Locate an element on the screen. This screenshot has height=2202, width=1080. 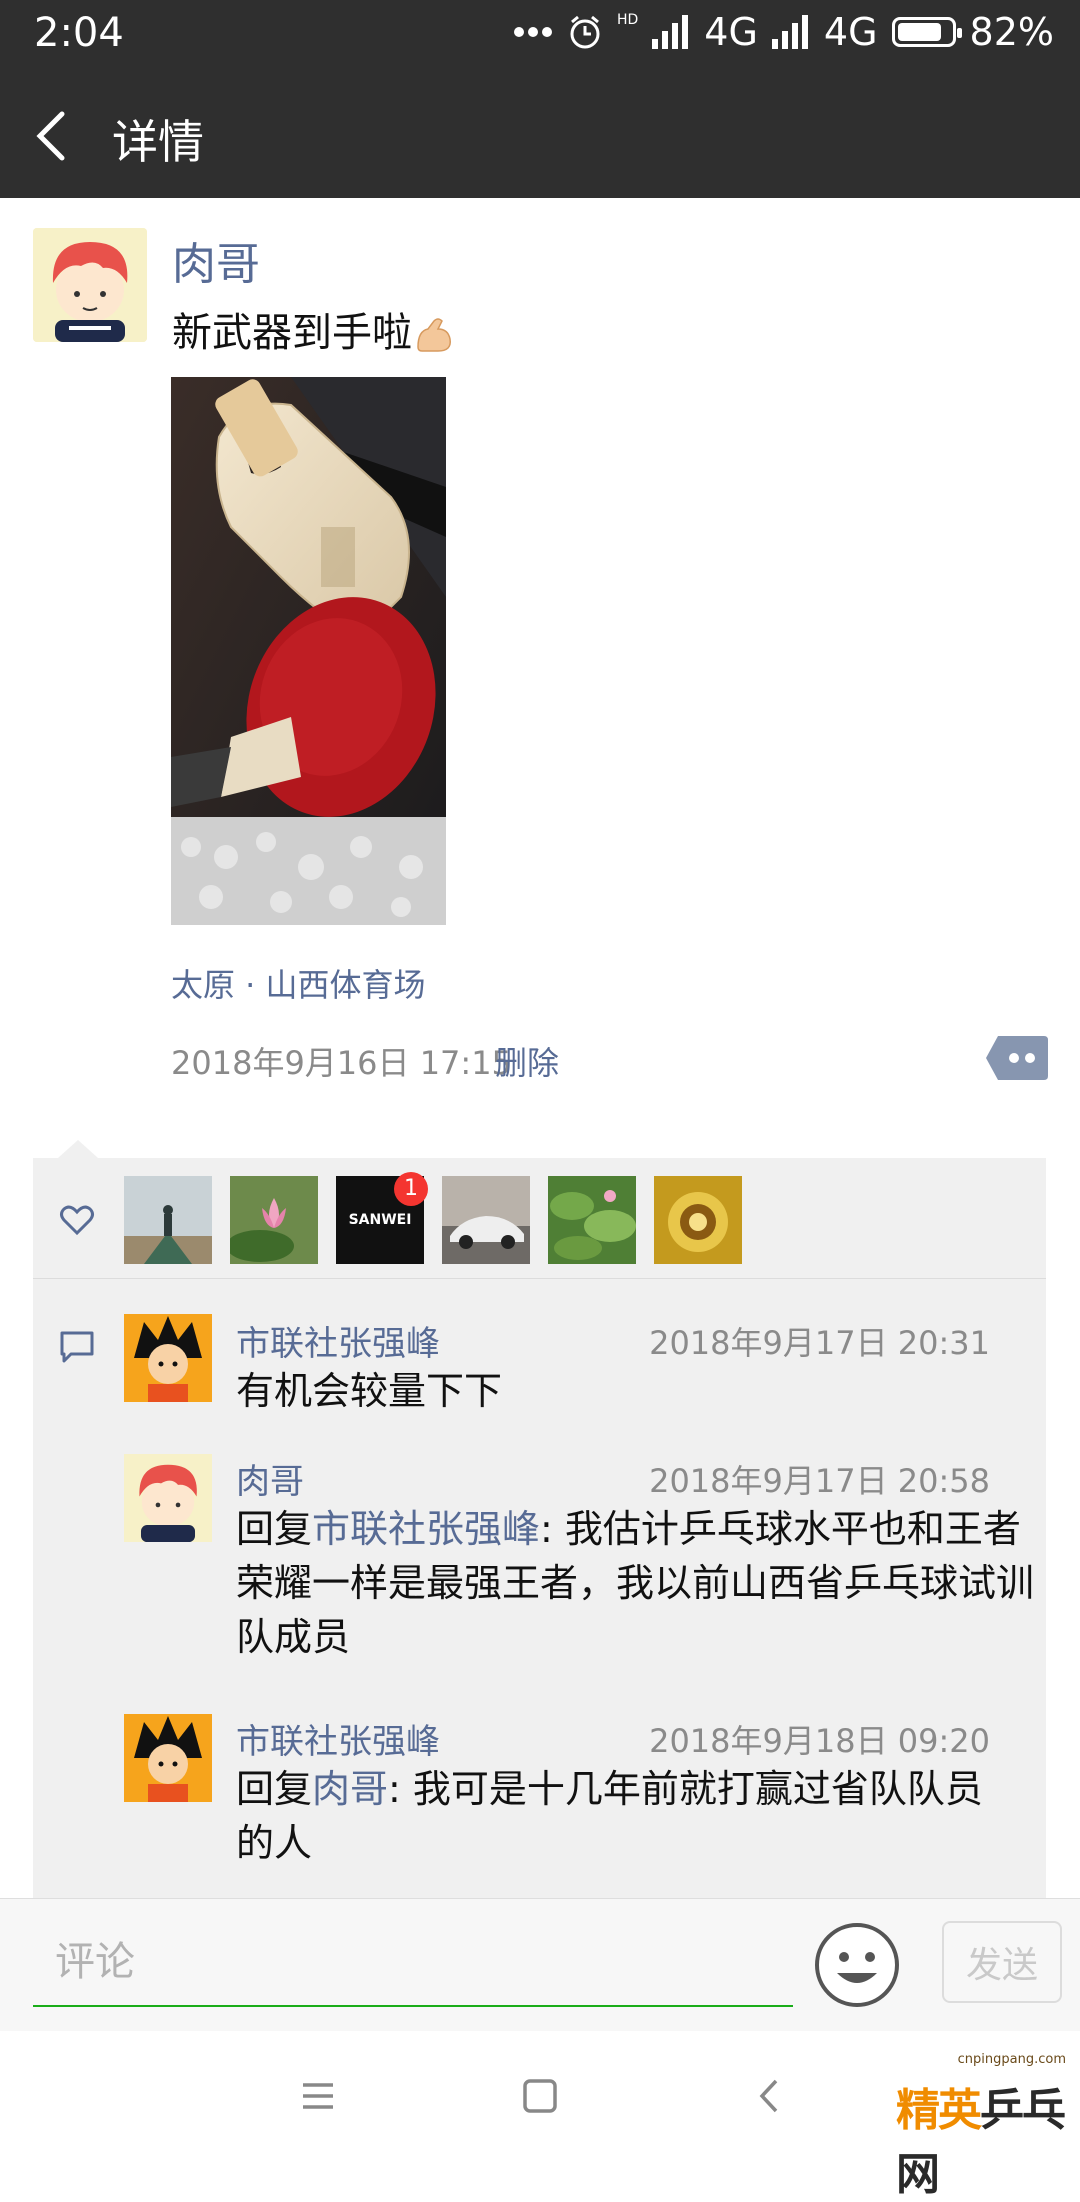
home-nav-button is located at coordinates (540, 2096).